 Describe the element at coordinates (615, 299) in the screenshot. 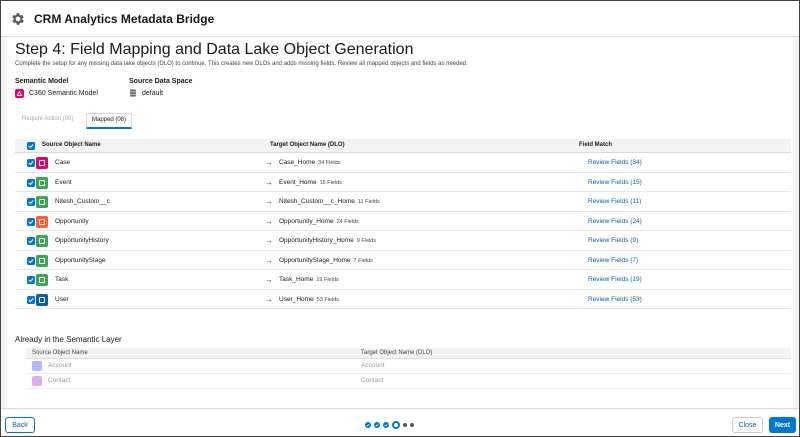

I see `review-fields-link: Review Fields (53)` at that location.